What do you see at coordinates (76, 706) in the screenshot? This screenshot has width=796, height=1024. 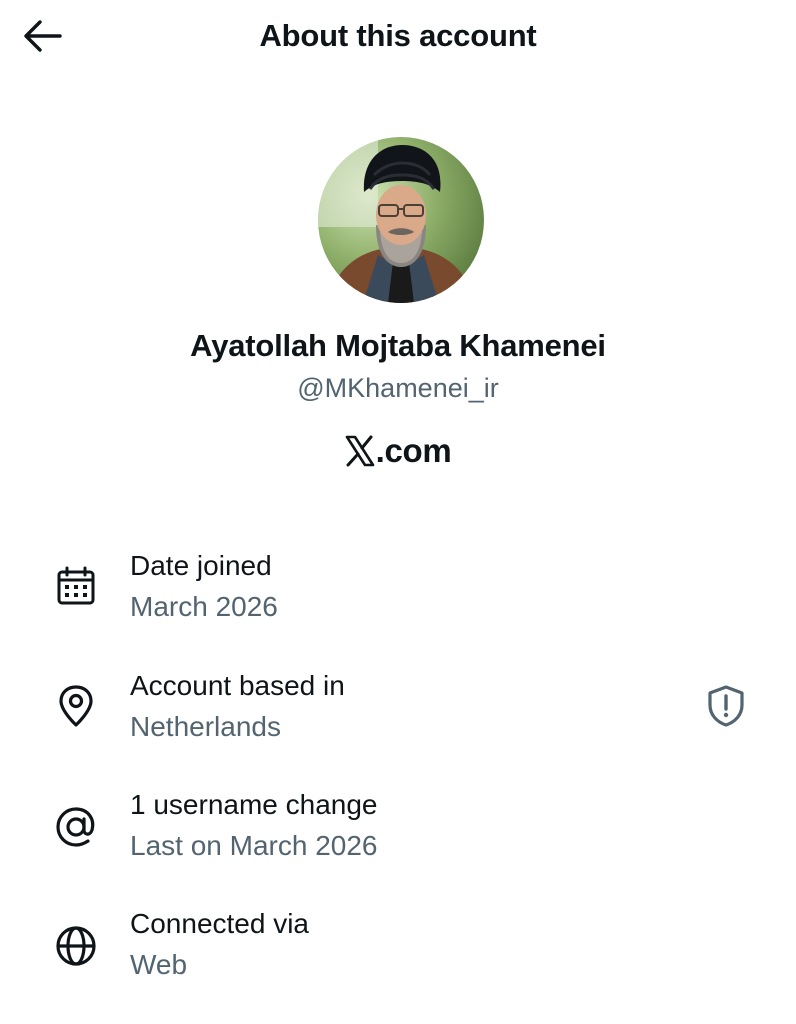 I see `location-pin-icon` at bounding box center [76, 706].